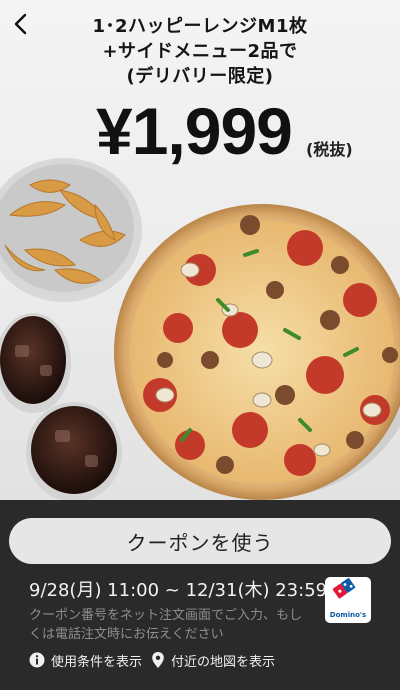  Describe the element at coordinates (166, 625) in the screenshot. I see `coupon-usage-note: クーポン番号をネット注文画面でご入力、もしくは電話注文時にお伝えください` at that location.